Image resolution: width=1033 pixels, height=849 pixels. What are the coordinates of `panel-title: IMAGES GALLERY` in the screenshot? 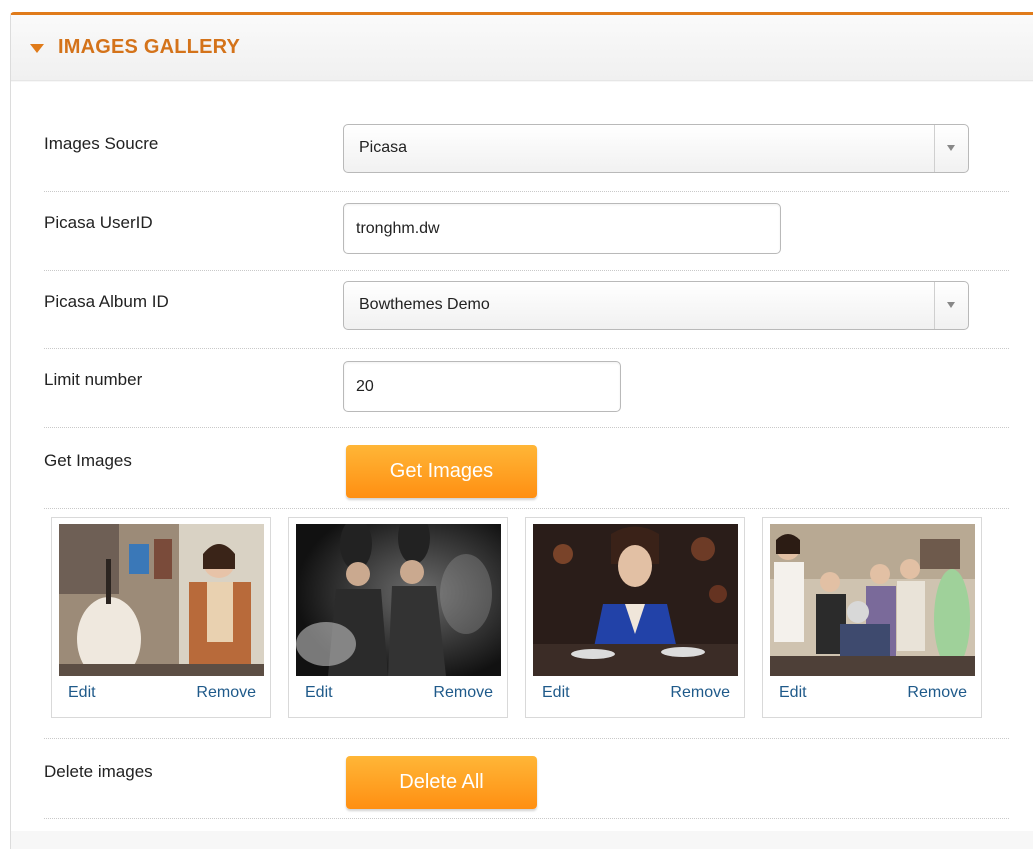 It's located at (149, 47).